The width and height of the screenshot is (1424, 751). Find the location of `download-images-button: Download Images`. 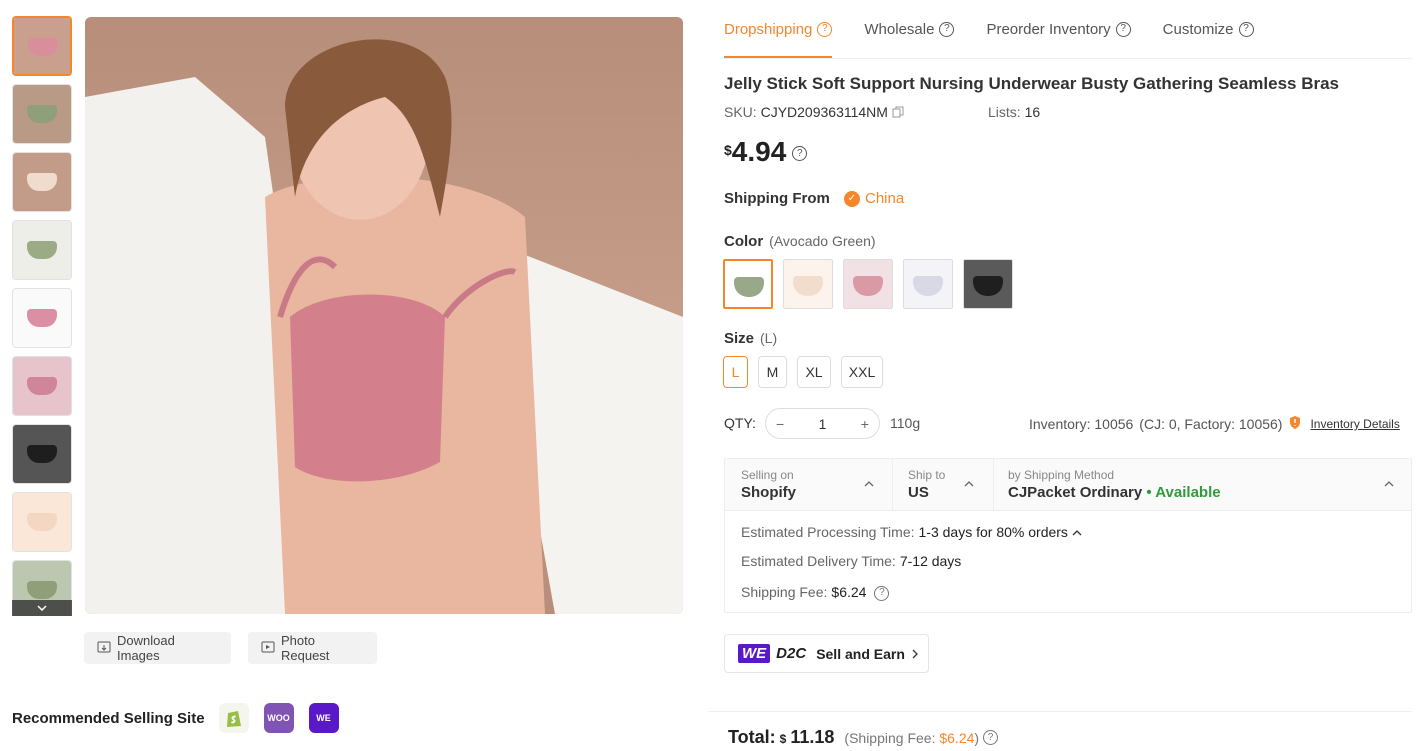

download-images-button: Download Images is located at coordinates (157, 648).